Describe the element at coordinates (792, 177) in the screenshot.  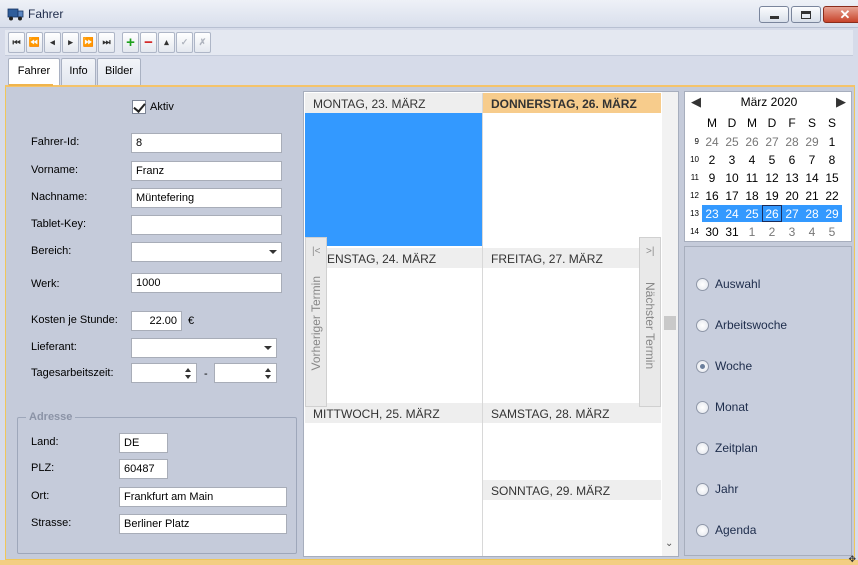
I see `calendar-day: 13` at that location.